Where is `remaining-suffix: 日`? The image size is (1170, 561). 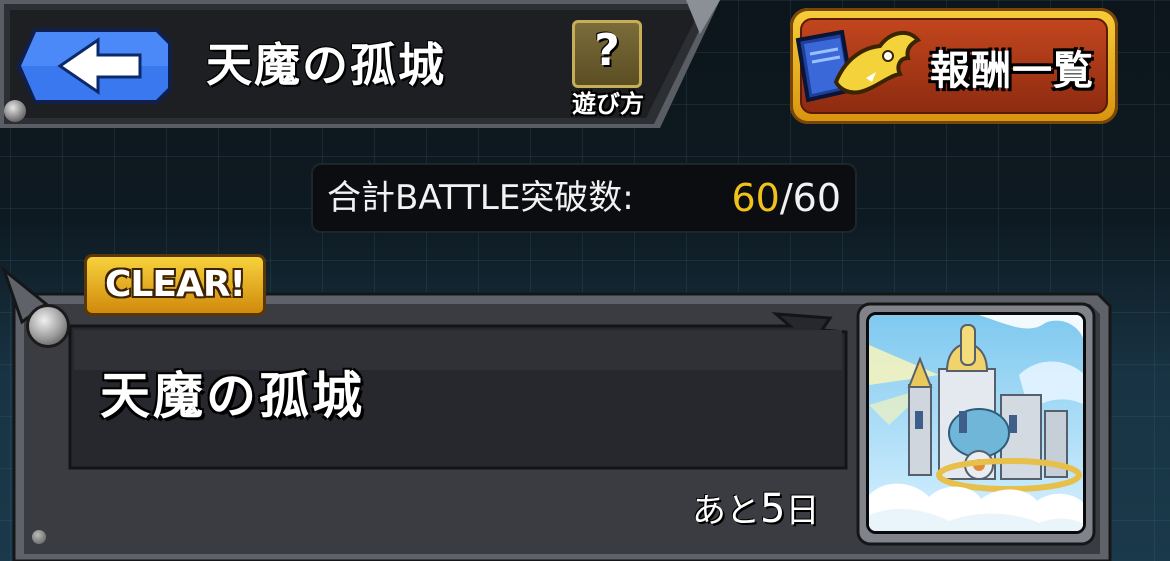
remaining-suffix: 日 is located at coordinates (802, 511).